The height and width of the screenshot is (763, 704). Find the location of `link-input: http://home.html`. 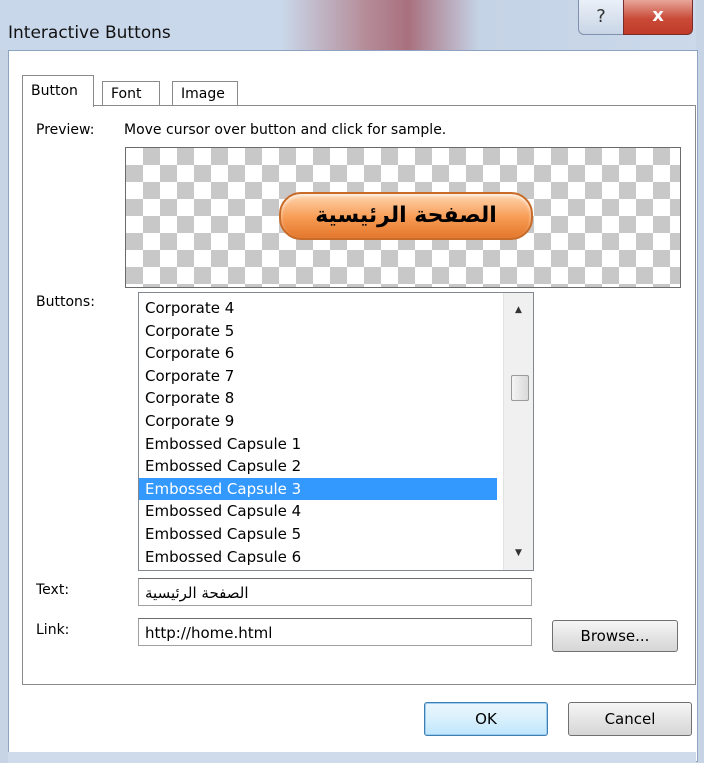

link-input: http://home.html is located at coordinates (335, 632).